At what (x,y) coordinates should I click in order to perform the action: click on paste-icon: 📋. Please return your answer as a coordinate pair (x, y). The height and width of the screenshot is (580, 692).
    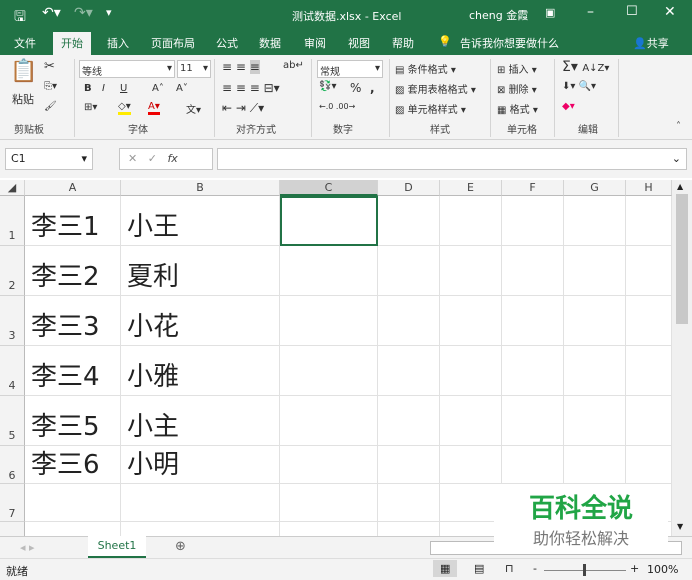
    Looking at the image, I should click on (23, 71).